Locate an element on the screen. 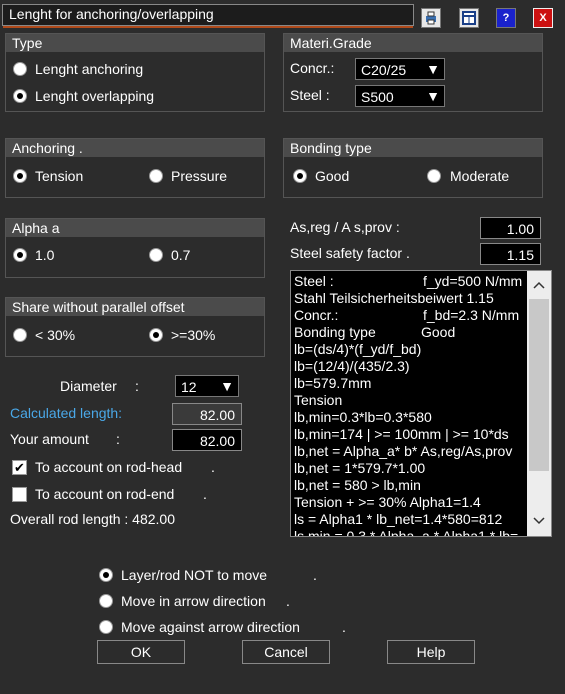 The image size is (565, 694). ratio-label: As,reg / A s,prov : is located at coordinates (345, 227).